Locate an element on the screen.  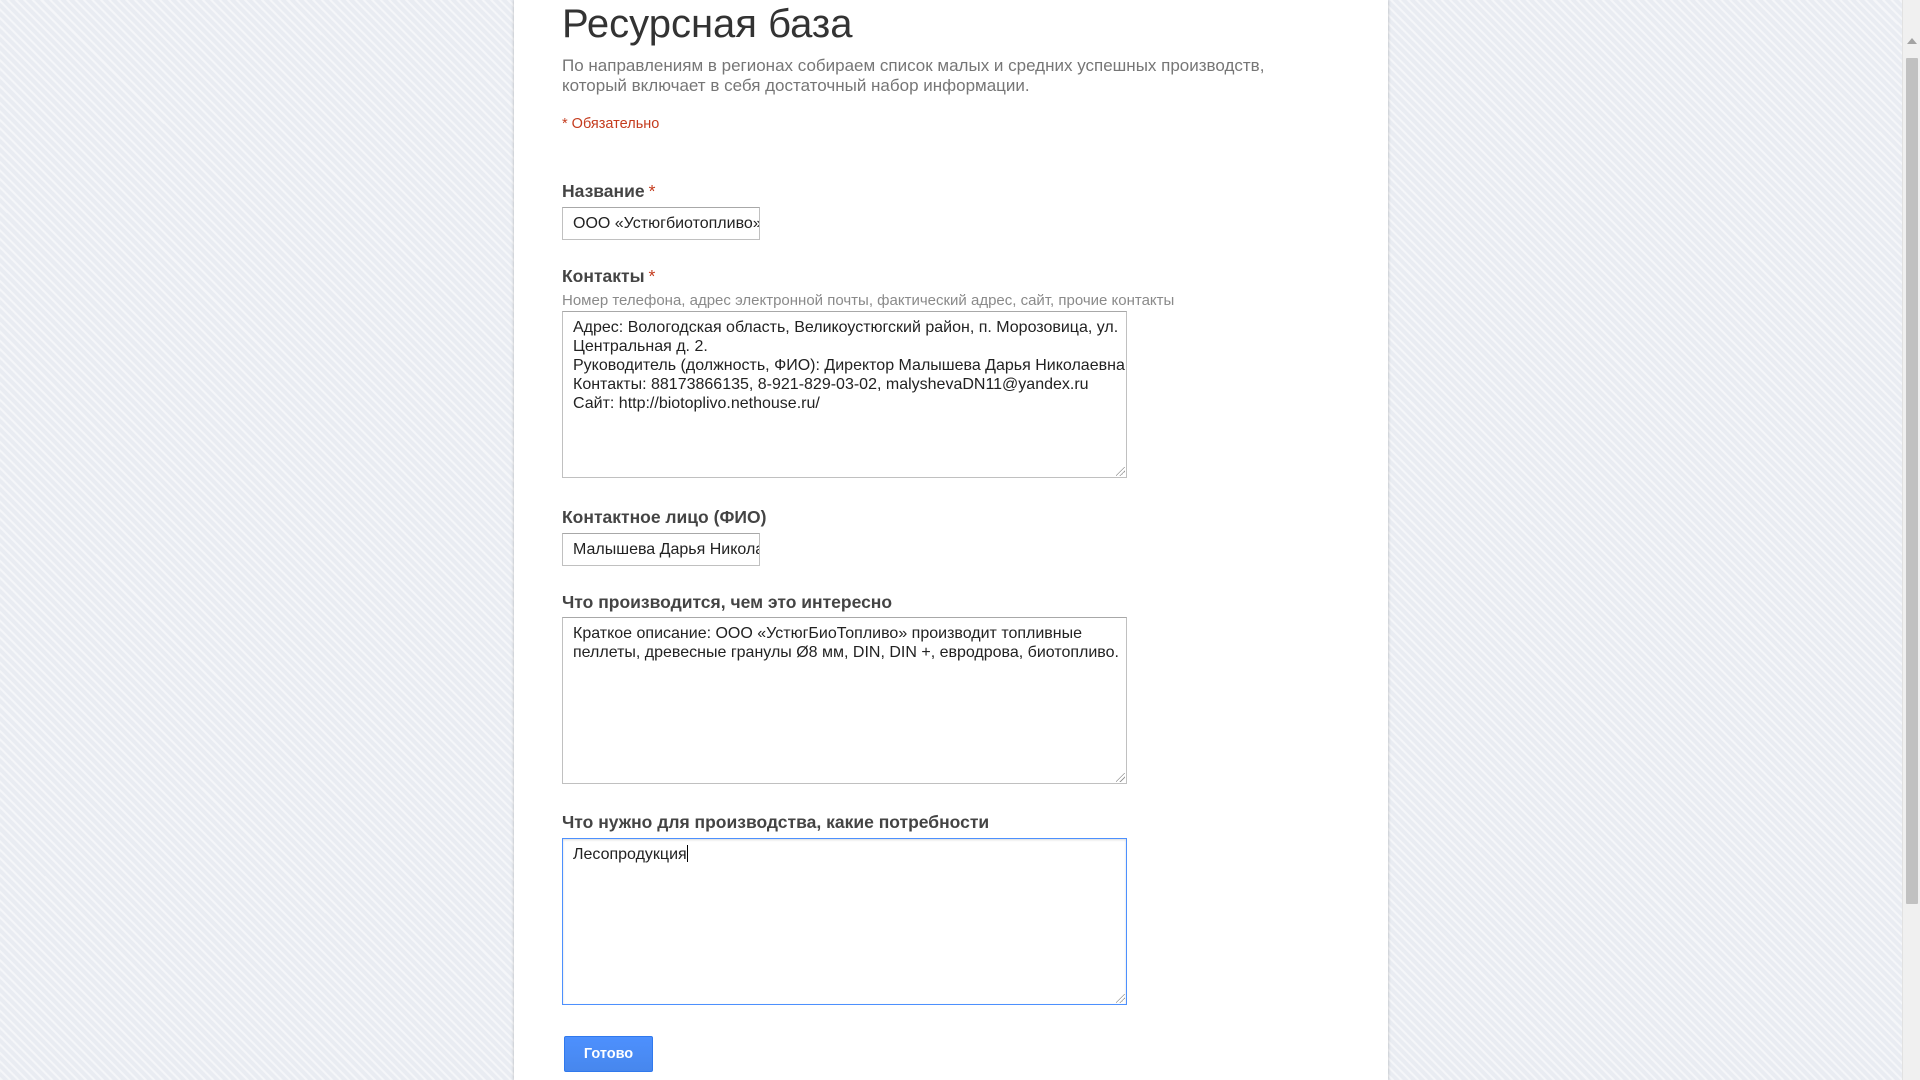
page-scrollbar is located at coordinates (1911, 540).